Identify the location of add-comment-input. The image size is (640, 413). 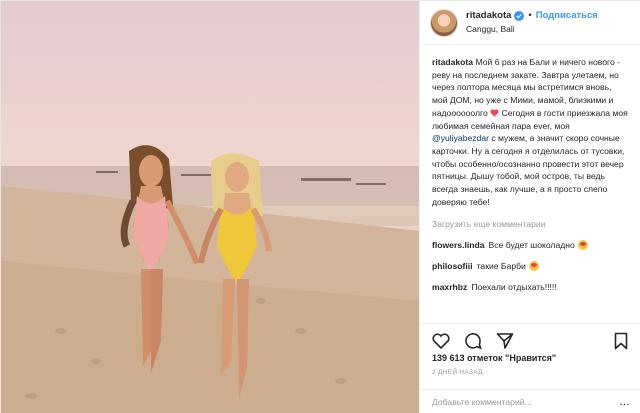
(522, 402).